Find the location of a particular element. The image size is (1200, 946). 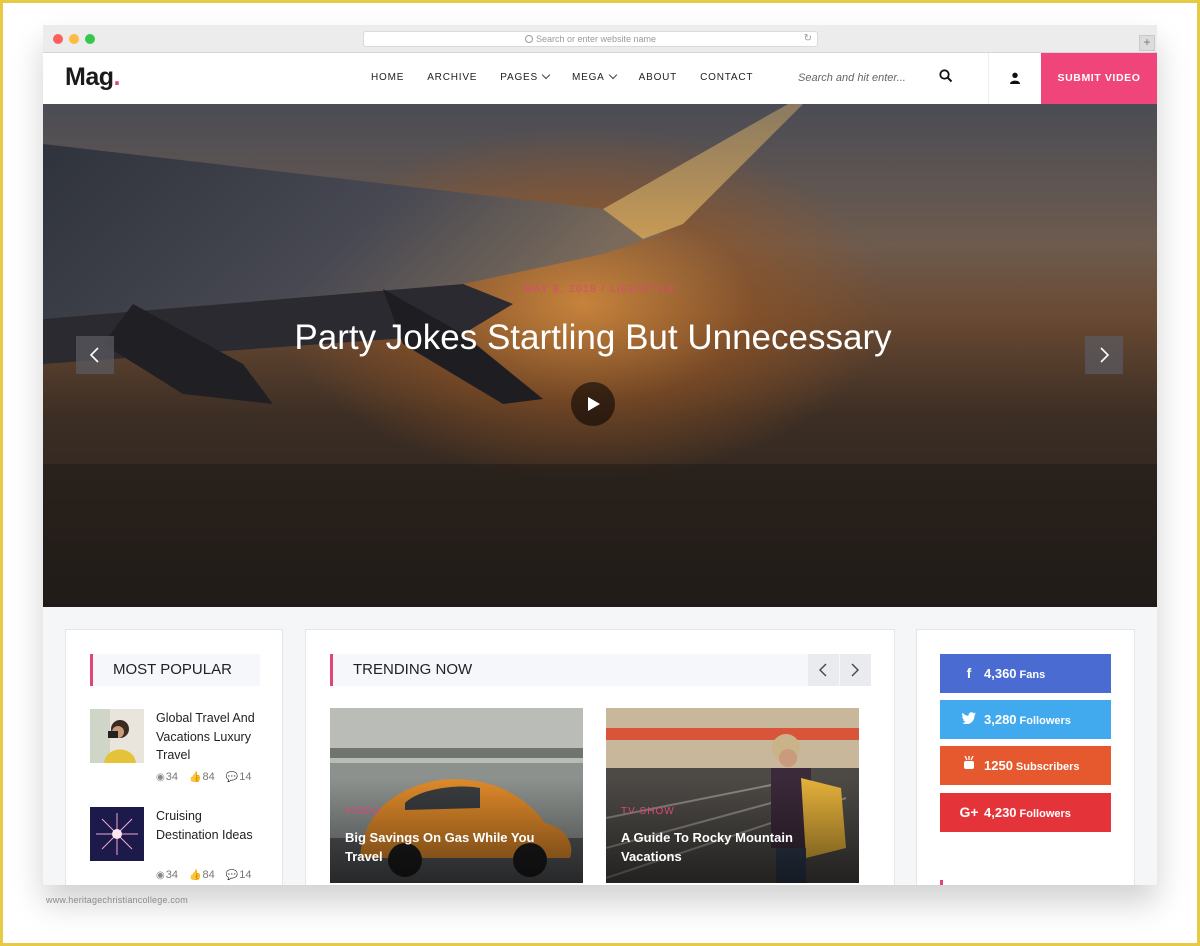

twitter-unit: Followers is located at coordinates (1045, 721).